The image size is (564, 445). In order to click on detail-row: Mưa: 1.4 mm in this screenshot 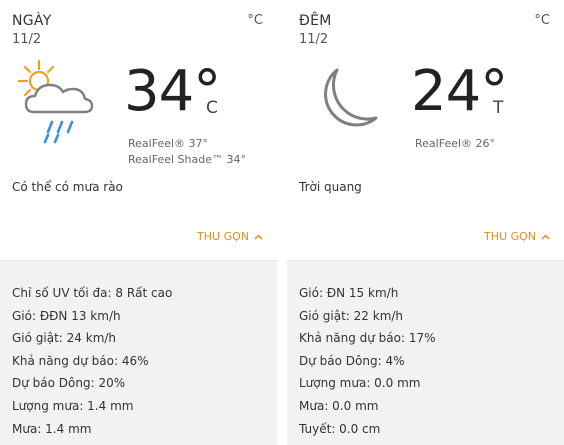, I will do `click(52, 428)`.